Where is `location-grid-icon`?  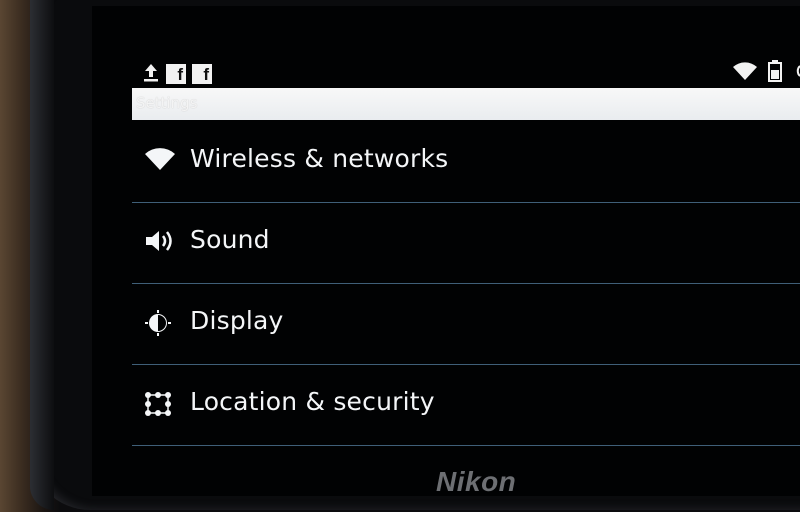
location-grid-icon is located at coordinates (159, 404).